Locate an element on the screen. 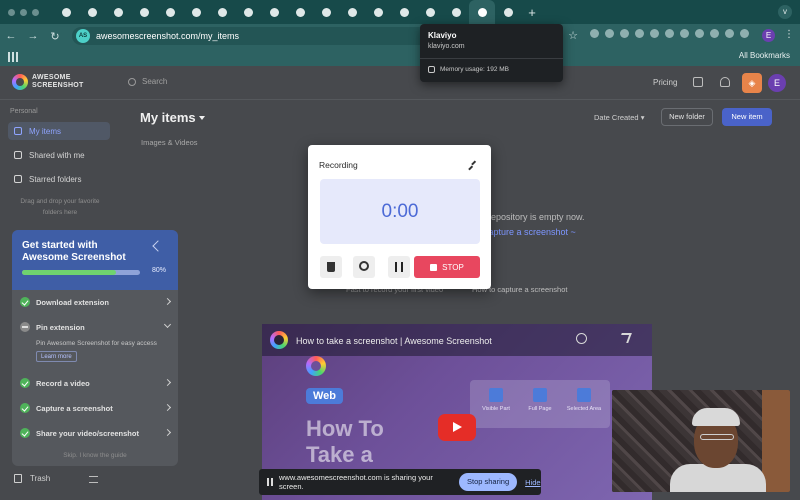  chevron-down-icon is located at coordinates (202, 118).